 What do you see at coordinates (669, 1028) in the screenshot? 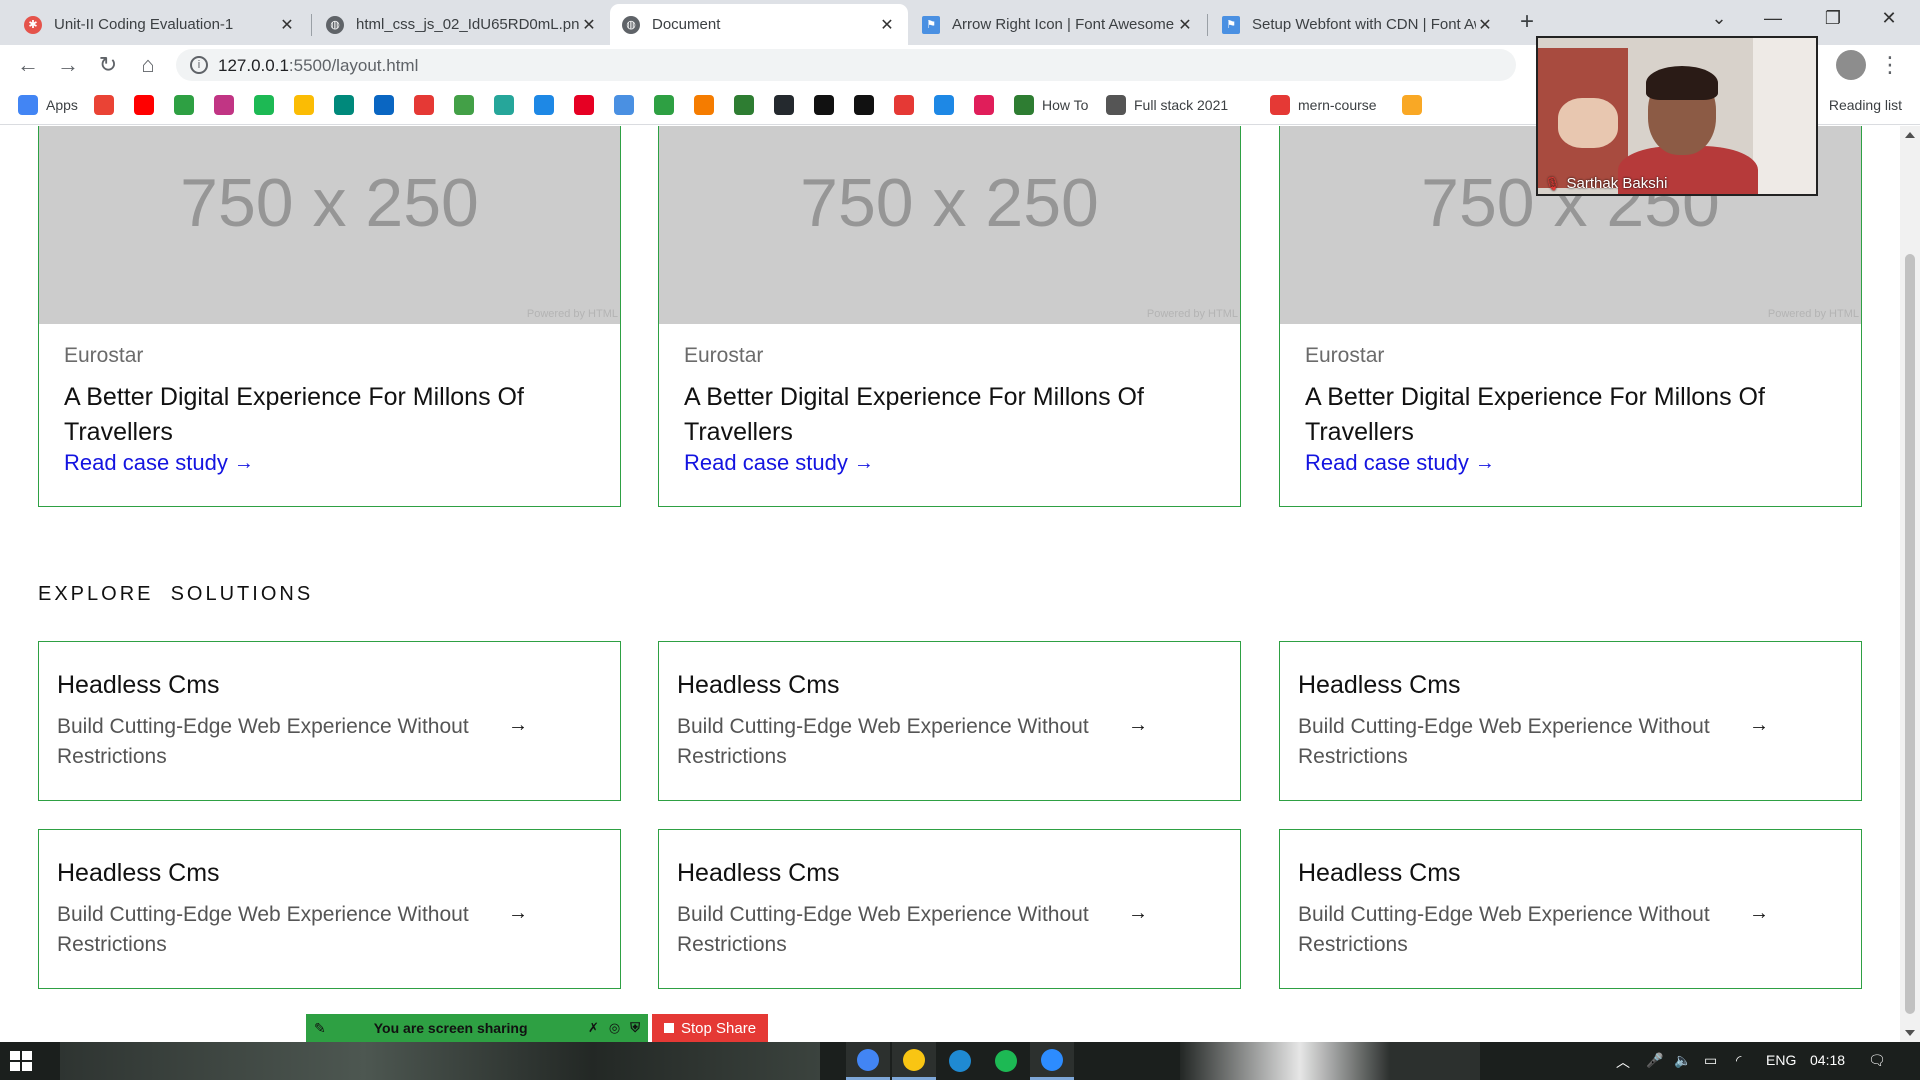
I see `stop-icon` at bounding box center [669, 1028].